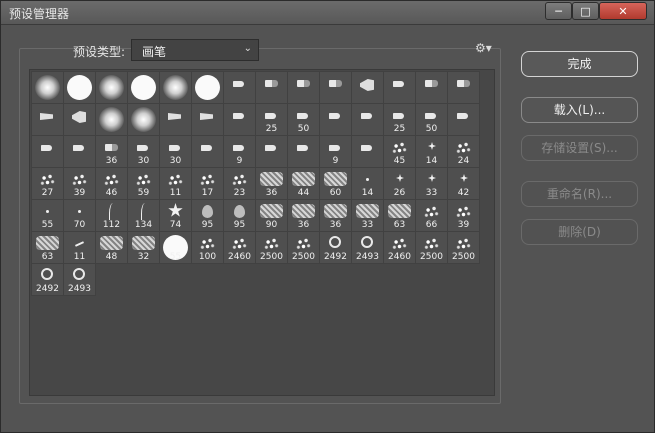 This screenshot has width=655, height=433. I want to click on brush-preset-splatter: 59, so click(143, 183).